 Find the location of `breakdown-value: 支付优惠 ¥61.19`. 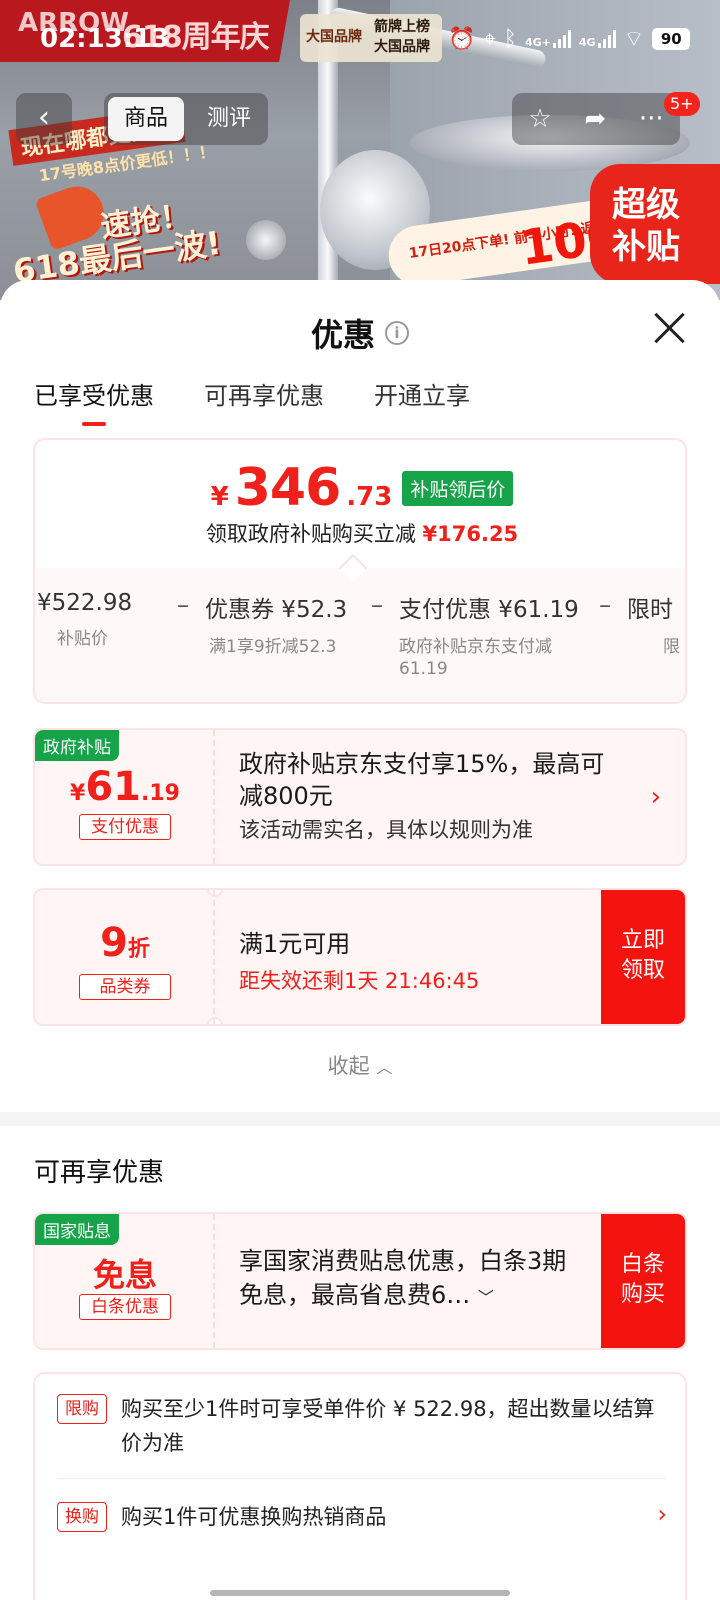

breakdown-value: 支付优惠 ¥61.19 is located at coordinates (489, 610).